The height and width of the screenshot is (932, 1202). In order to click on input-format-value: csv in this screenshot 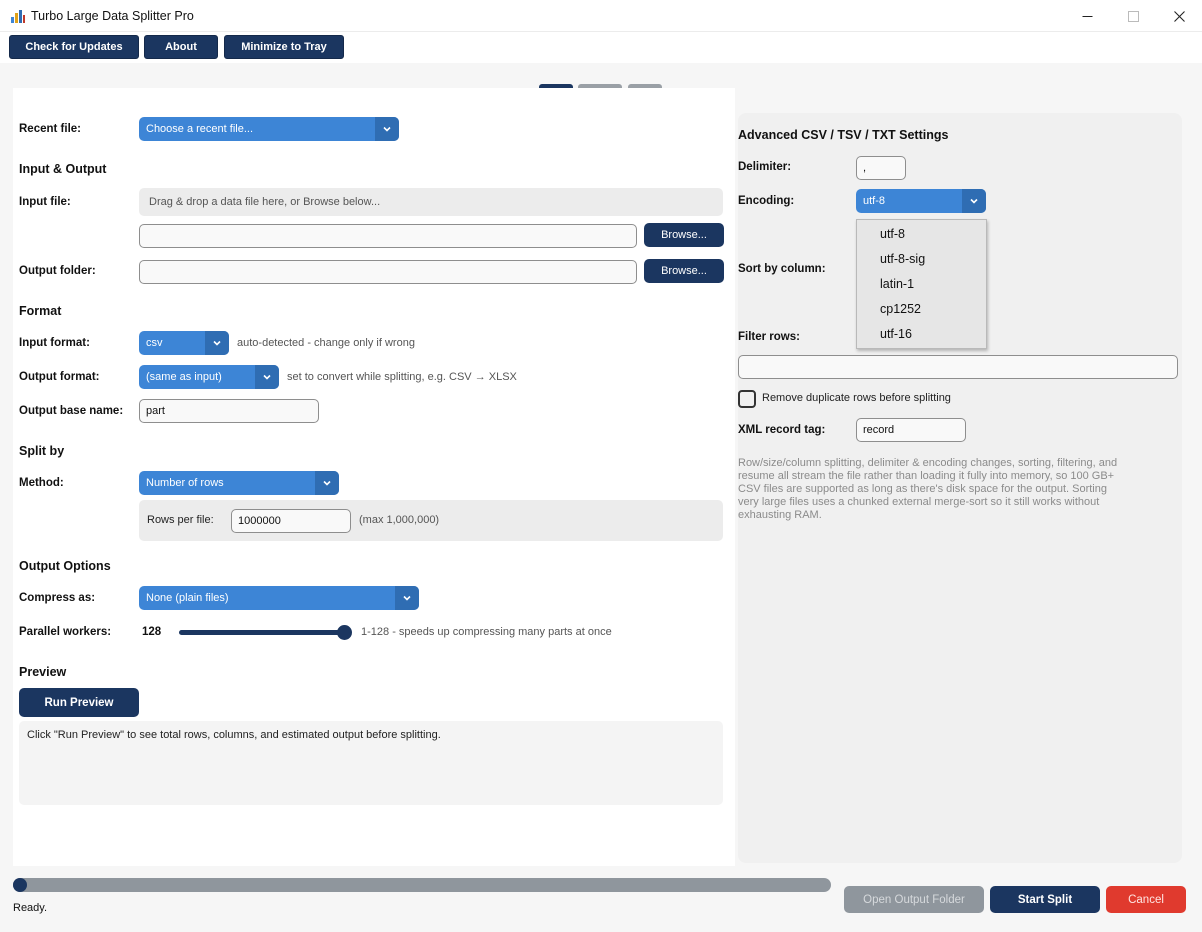, I will do `click(154, 343)`.